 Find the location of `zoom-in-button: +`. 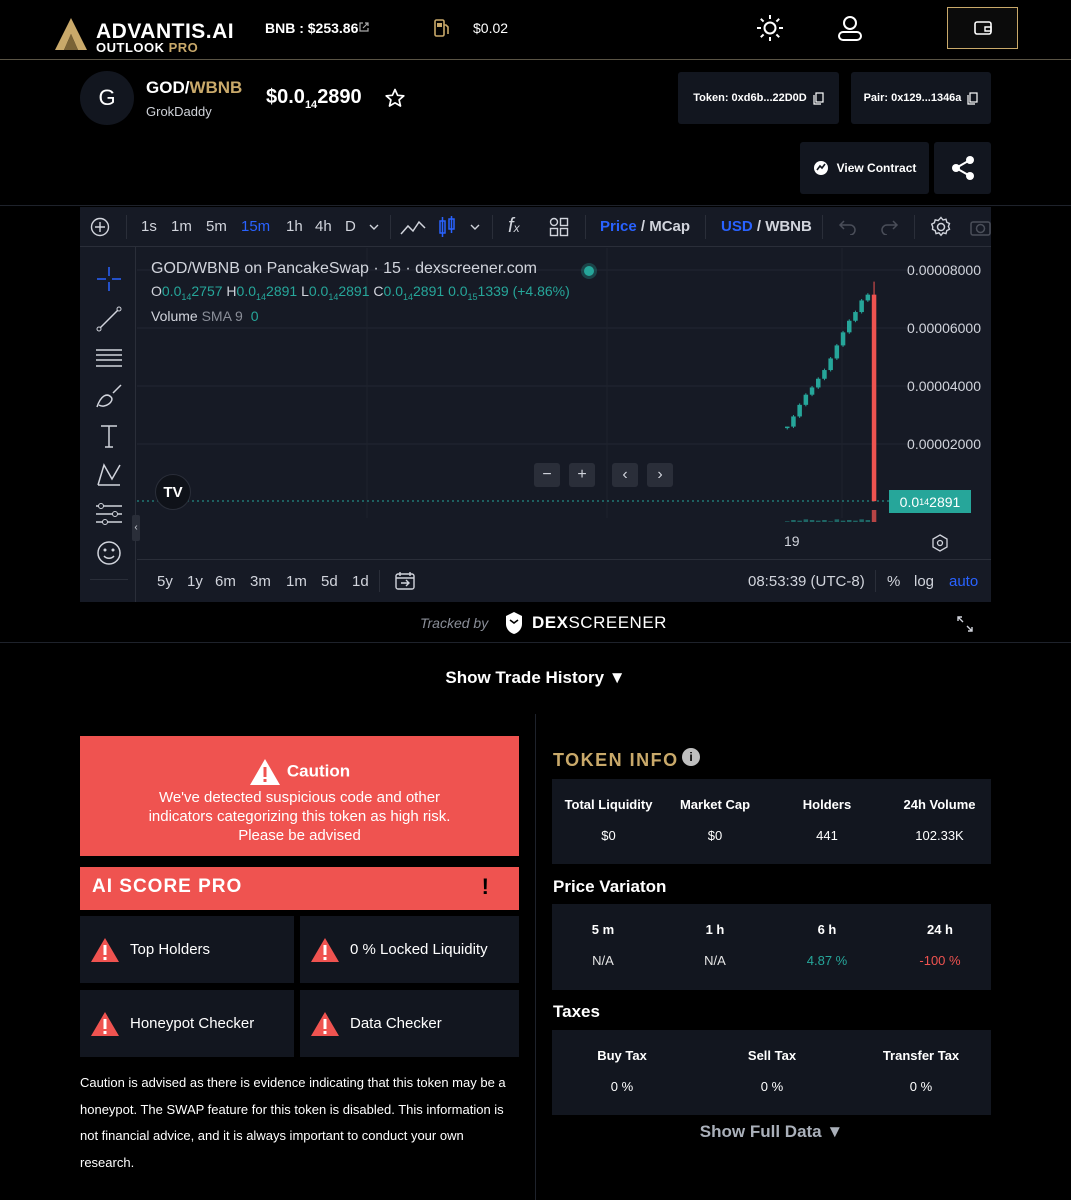

zoom-in-button: + is located at coordinates (582, 475).